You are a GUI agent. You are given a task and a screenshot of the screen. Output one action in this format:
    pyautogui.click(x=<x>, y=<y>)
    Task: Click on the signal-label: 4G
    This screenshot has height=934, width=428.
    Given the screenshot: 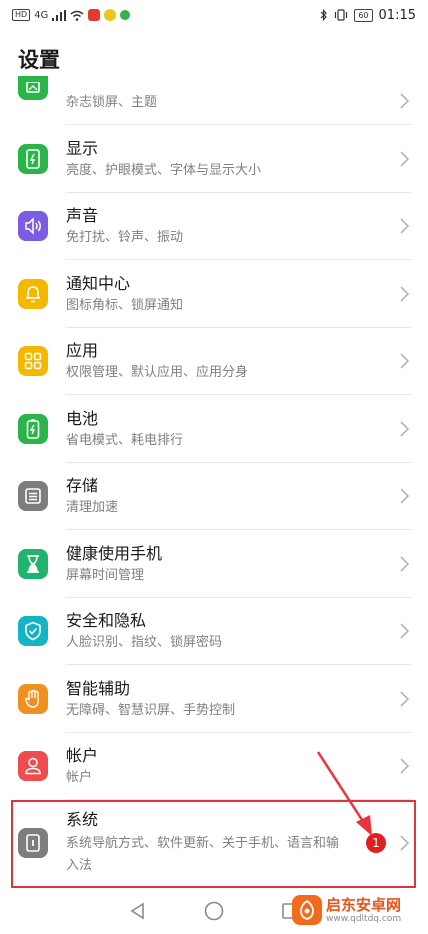 What is the action you would take?
    pyautogui.click(x=41, y=15)
    